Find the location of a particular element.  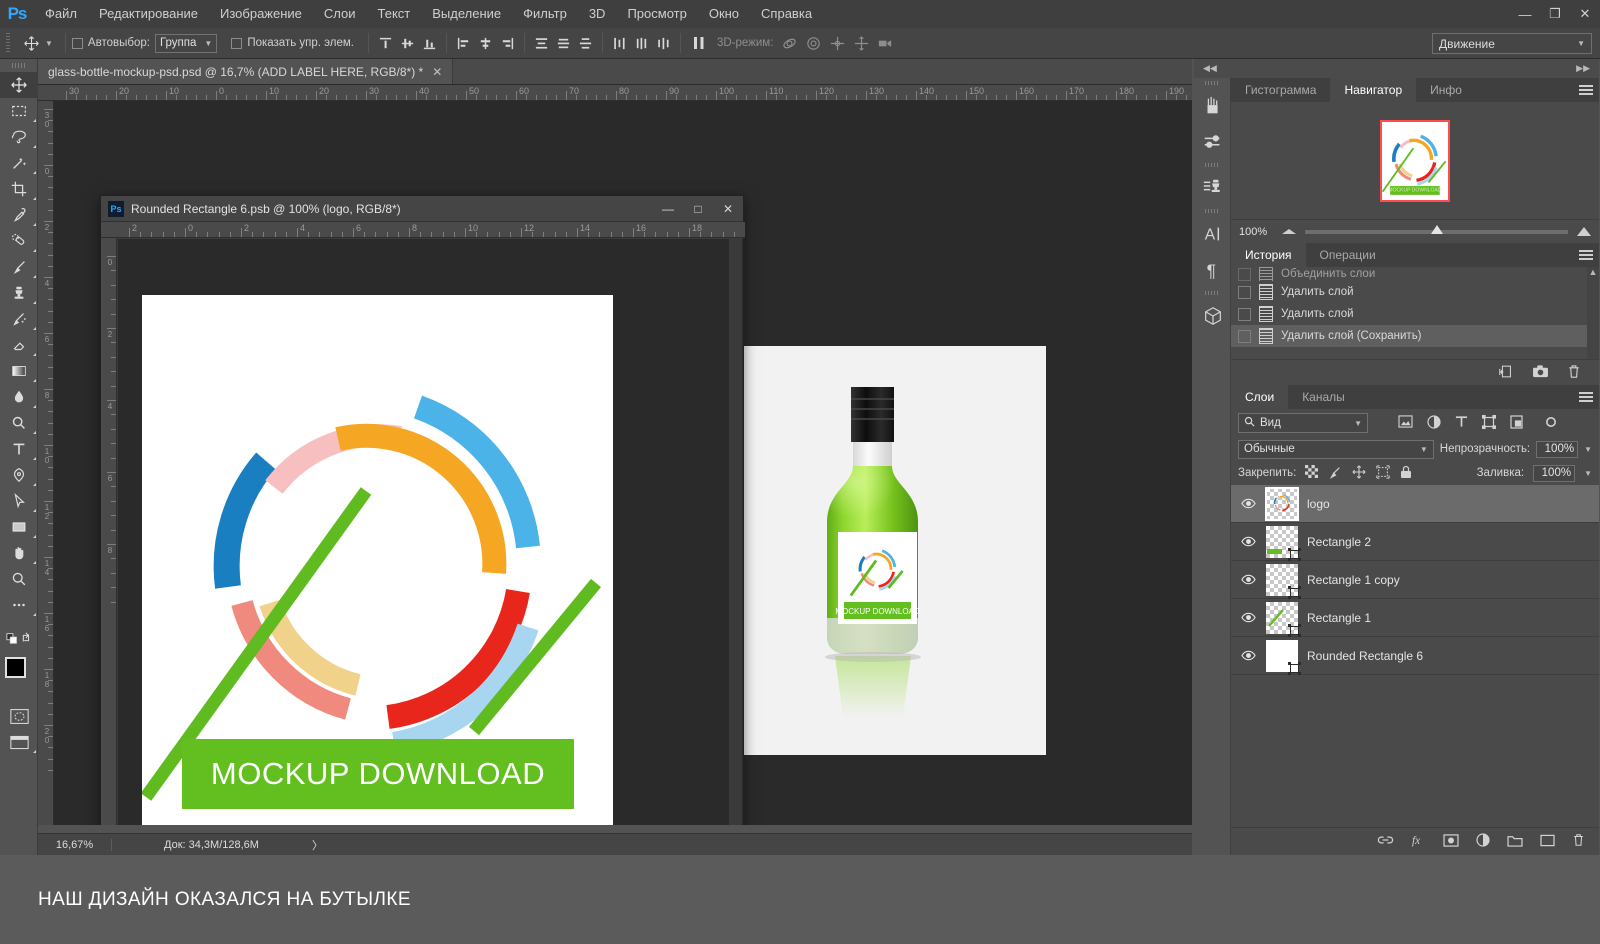

child-vertical-ruler: 02468 is located at coordinates (109, 531).